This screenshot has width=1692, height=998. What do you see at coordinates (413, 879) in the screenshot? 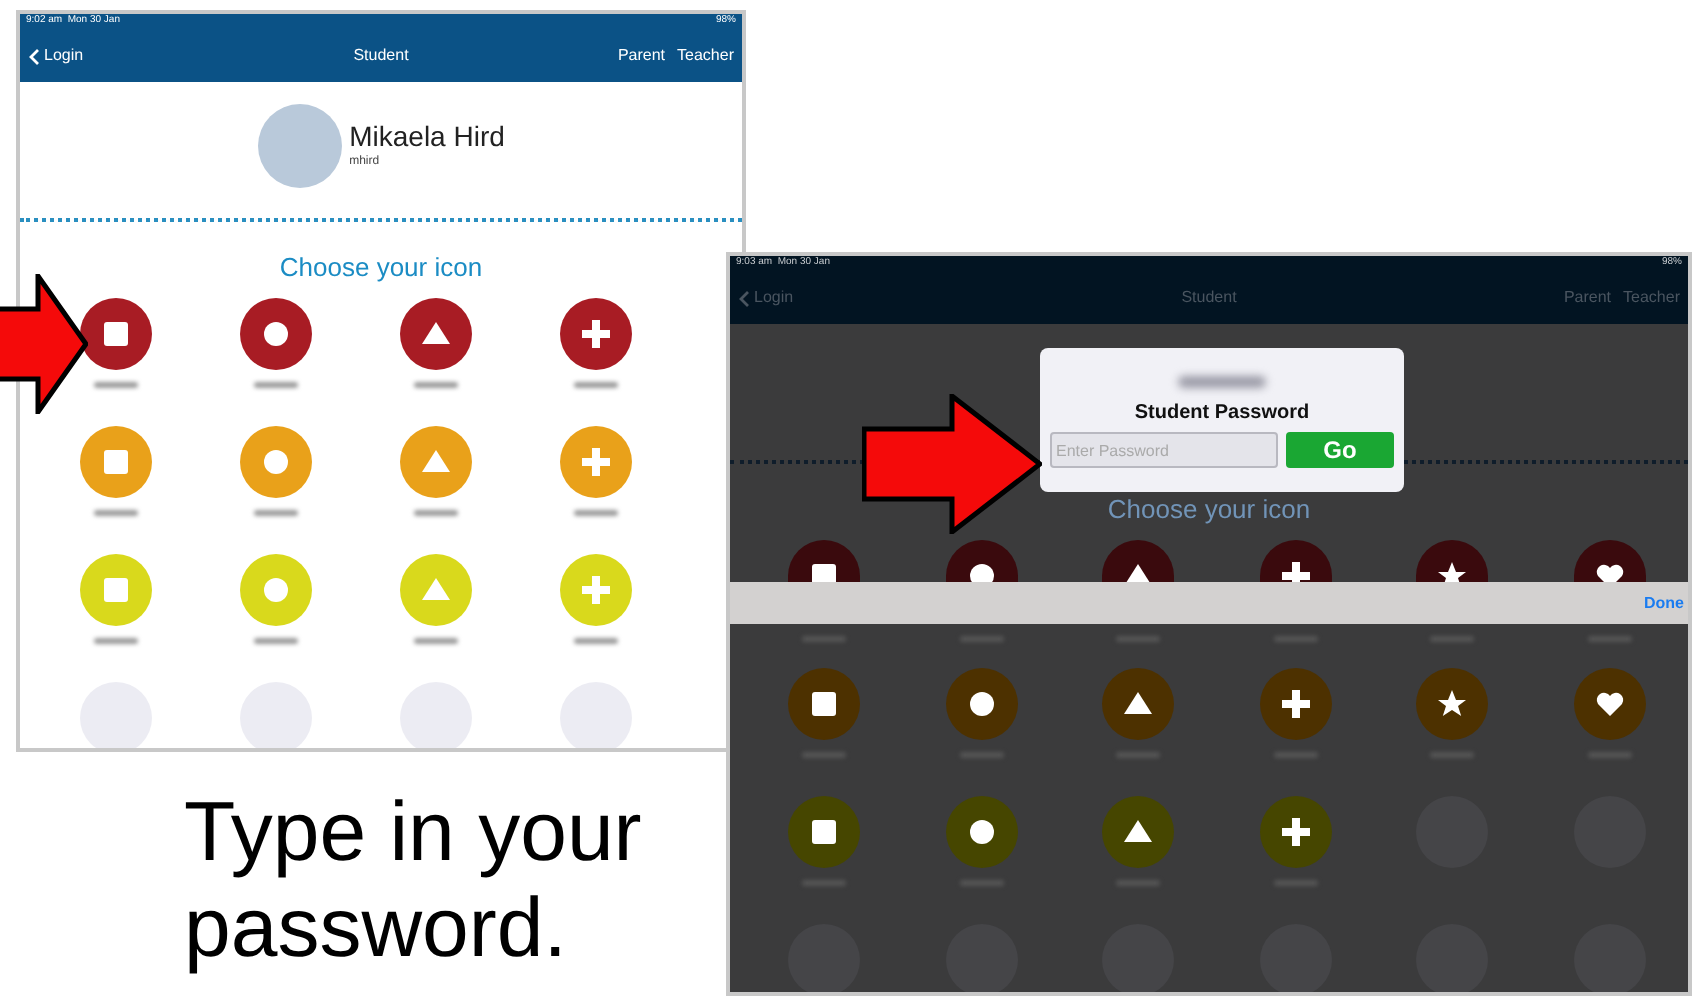
I see `caption: Type in your password.` at bounding box center [413, 879].